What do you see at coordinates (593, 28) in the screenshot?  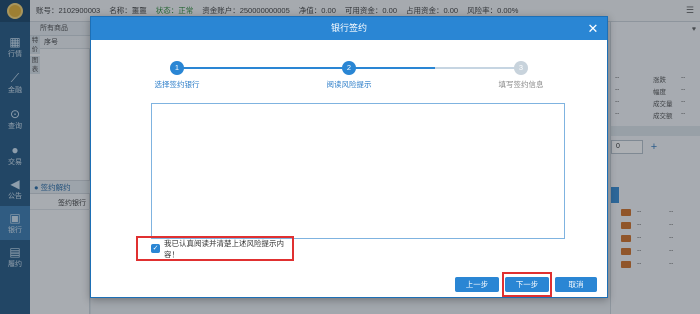 I see `close-icon: ✕` at bounding box center [593, 28].